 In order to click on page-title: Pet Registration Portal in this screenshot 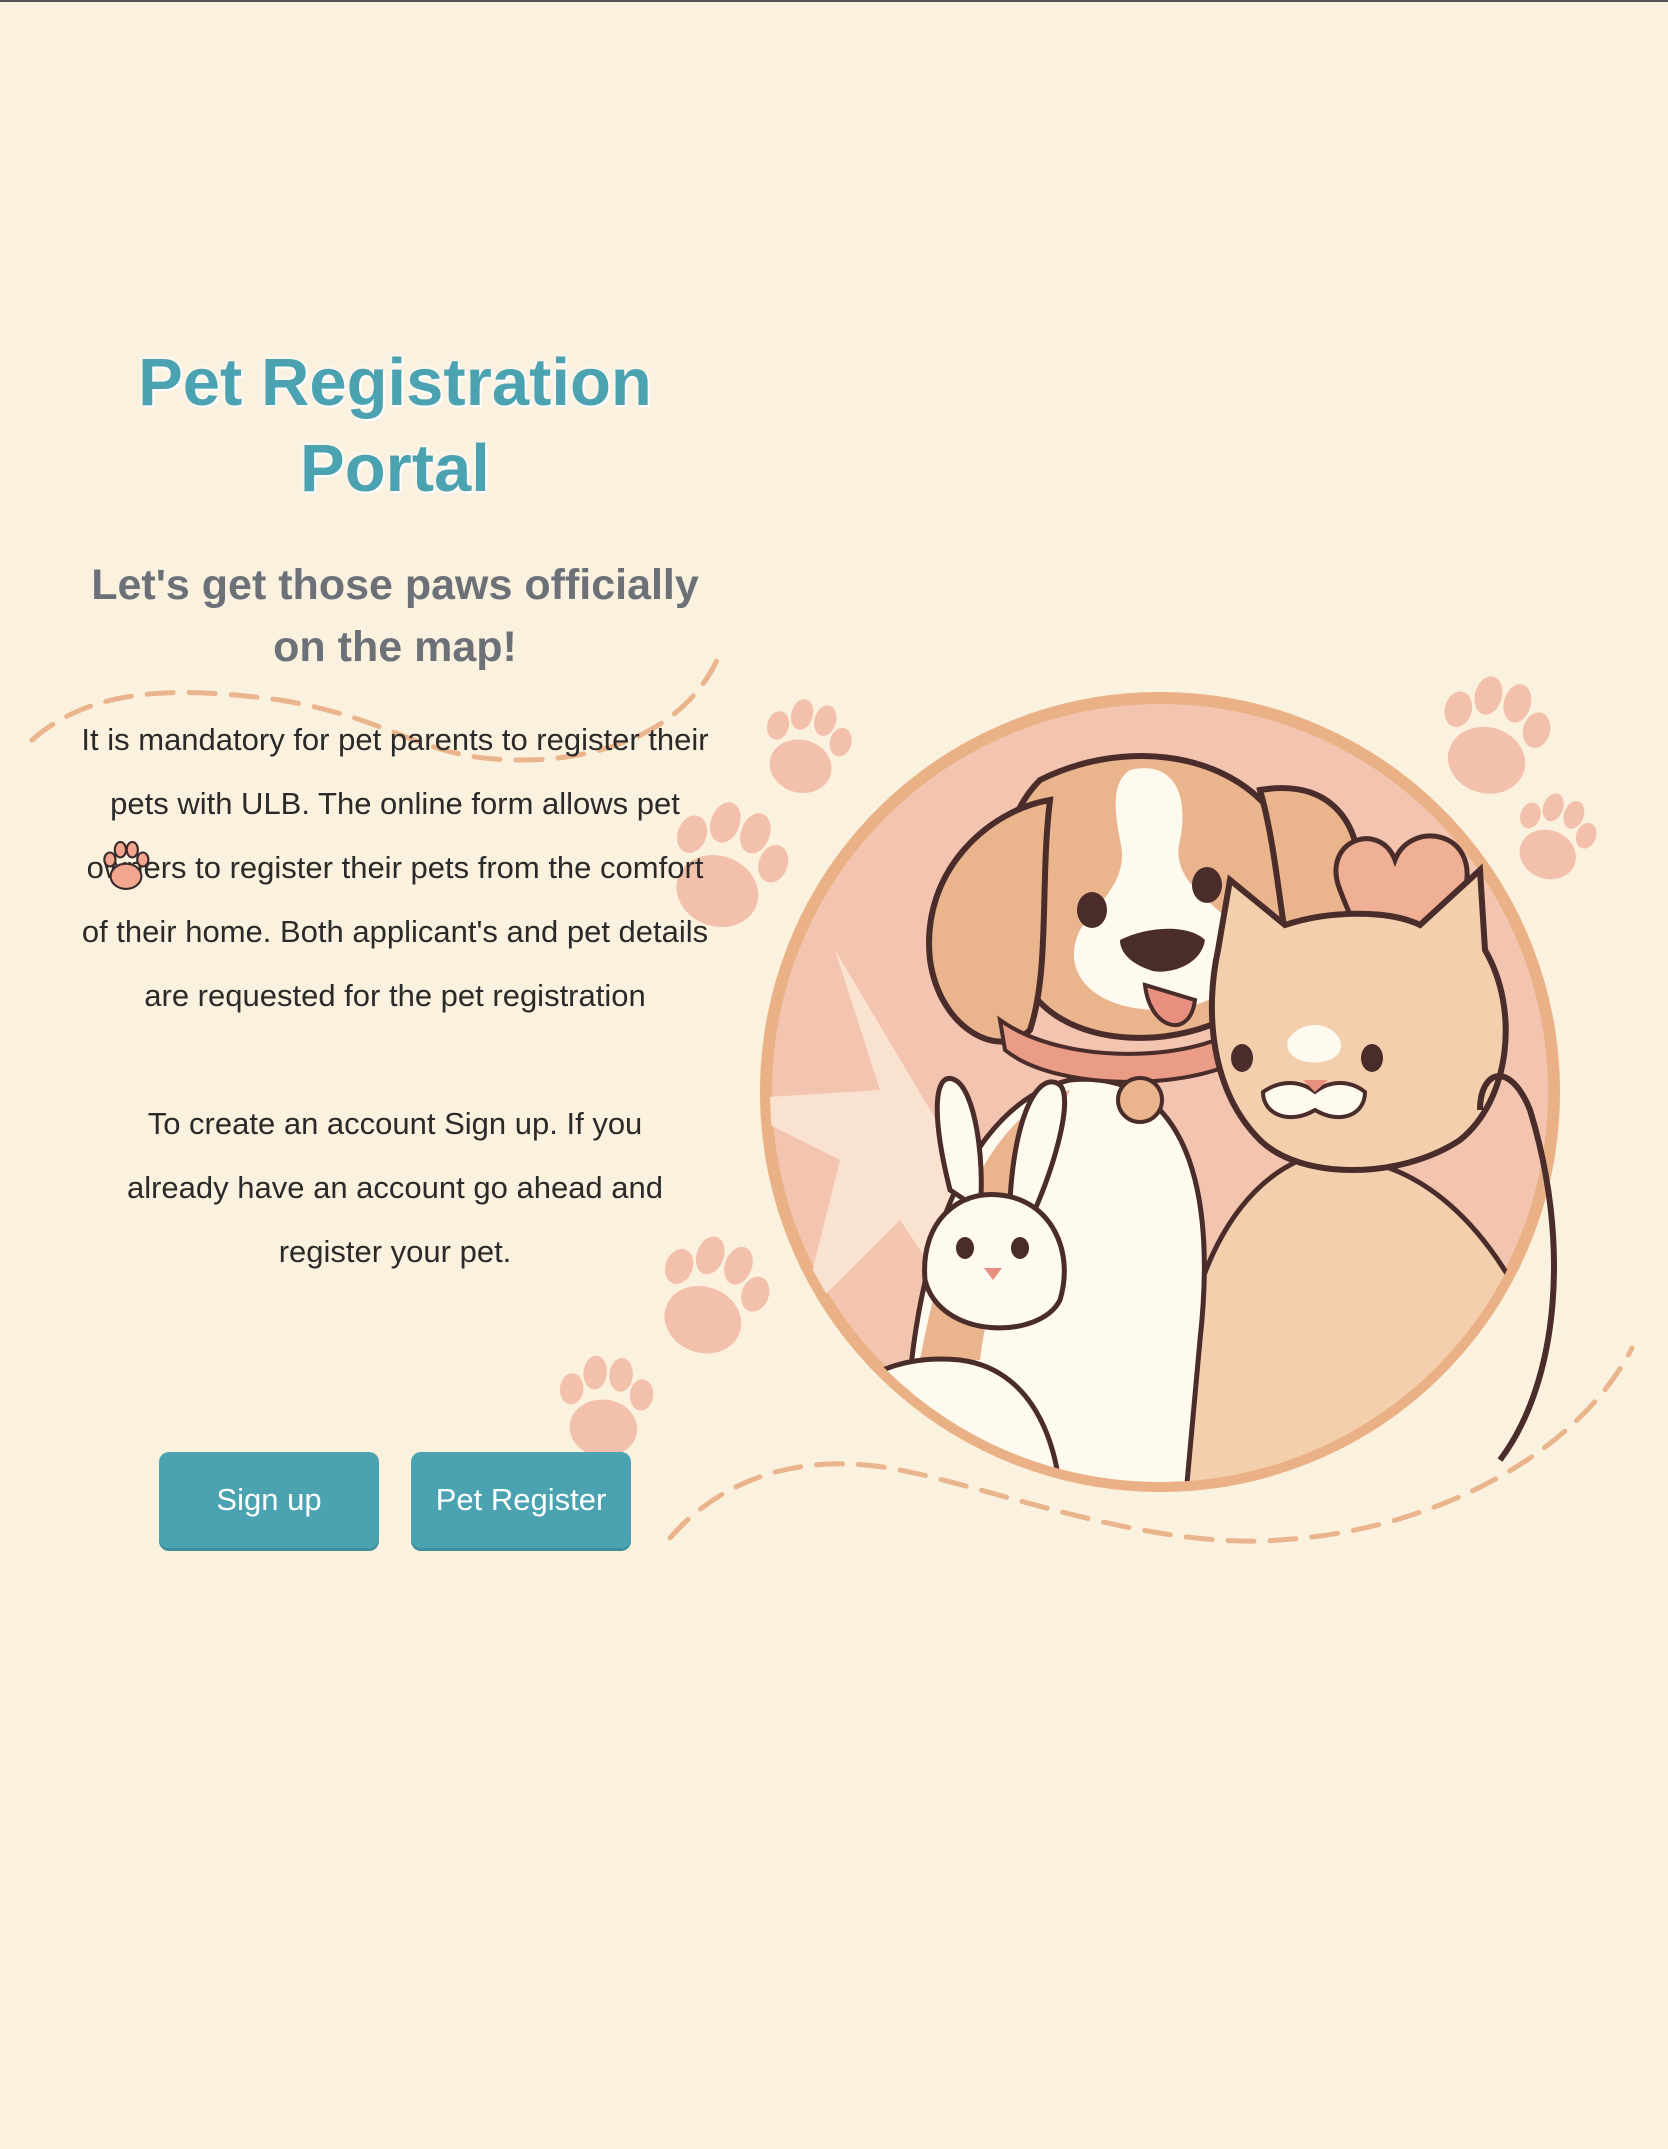, I will do `click(395, 425)`.